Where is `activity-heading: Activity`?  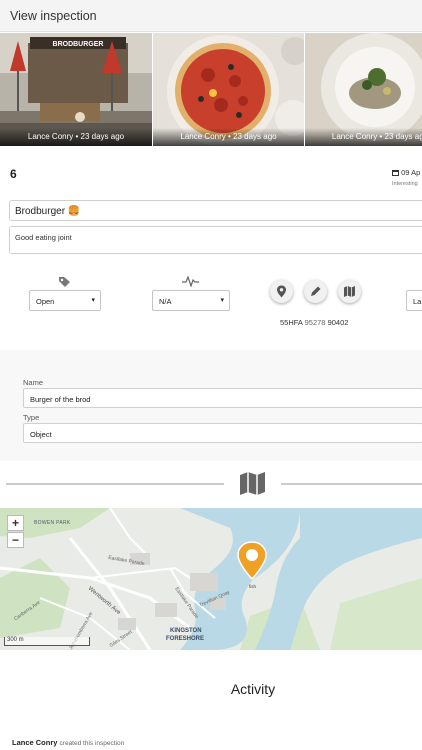
activity-heading: Activity is located at coordinates (253, 689).